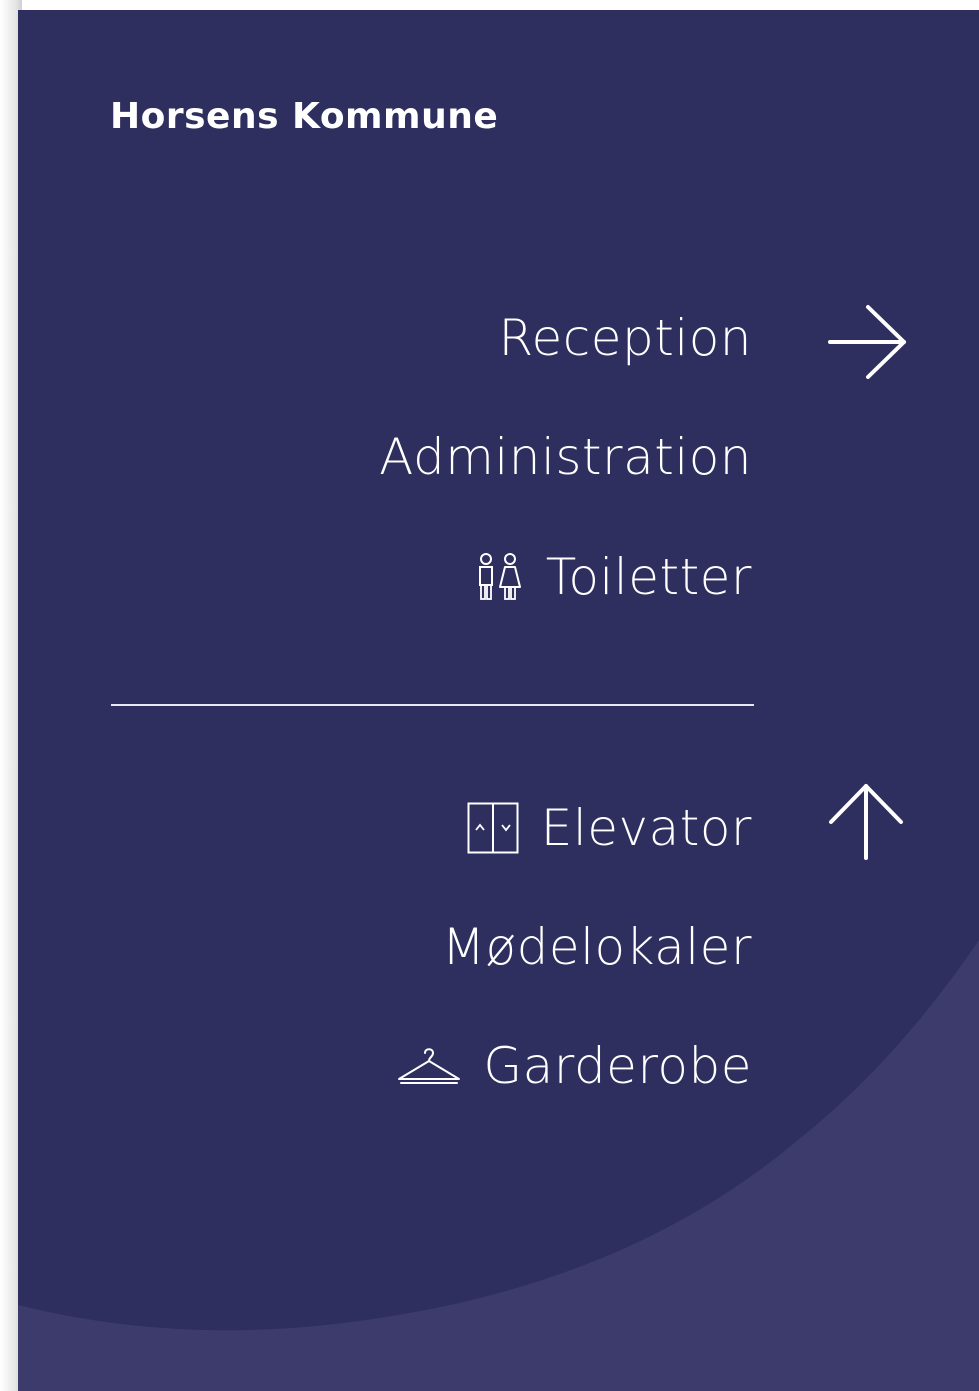 The image size is (979, 1391). Describe the element at coordinates (493, 828) in the screenshot. I see `elevator-icon` at that location.